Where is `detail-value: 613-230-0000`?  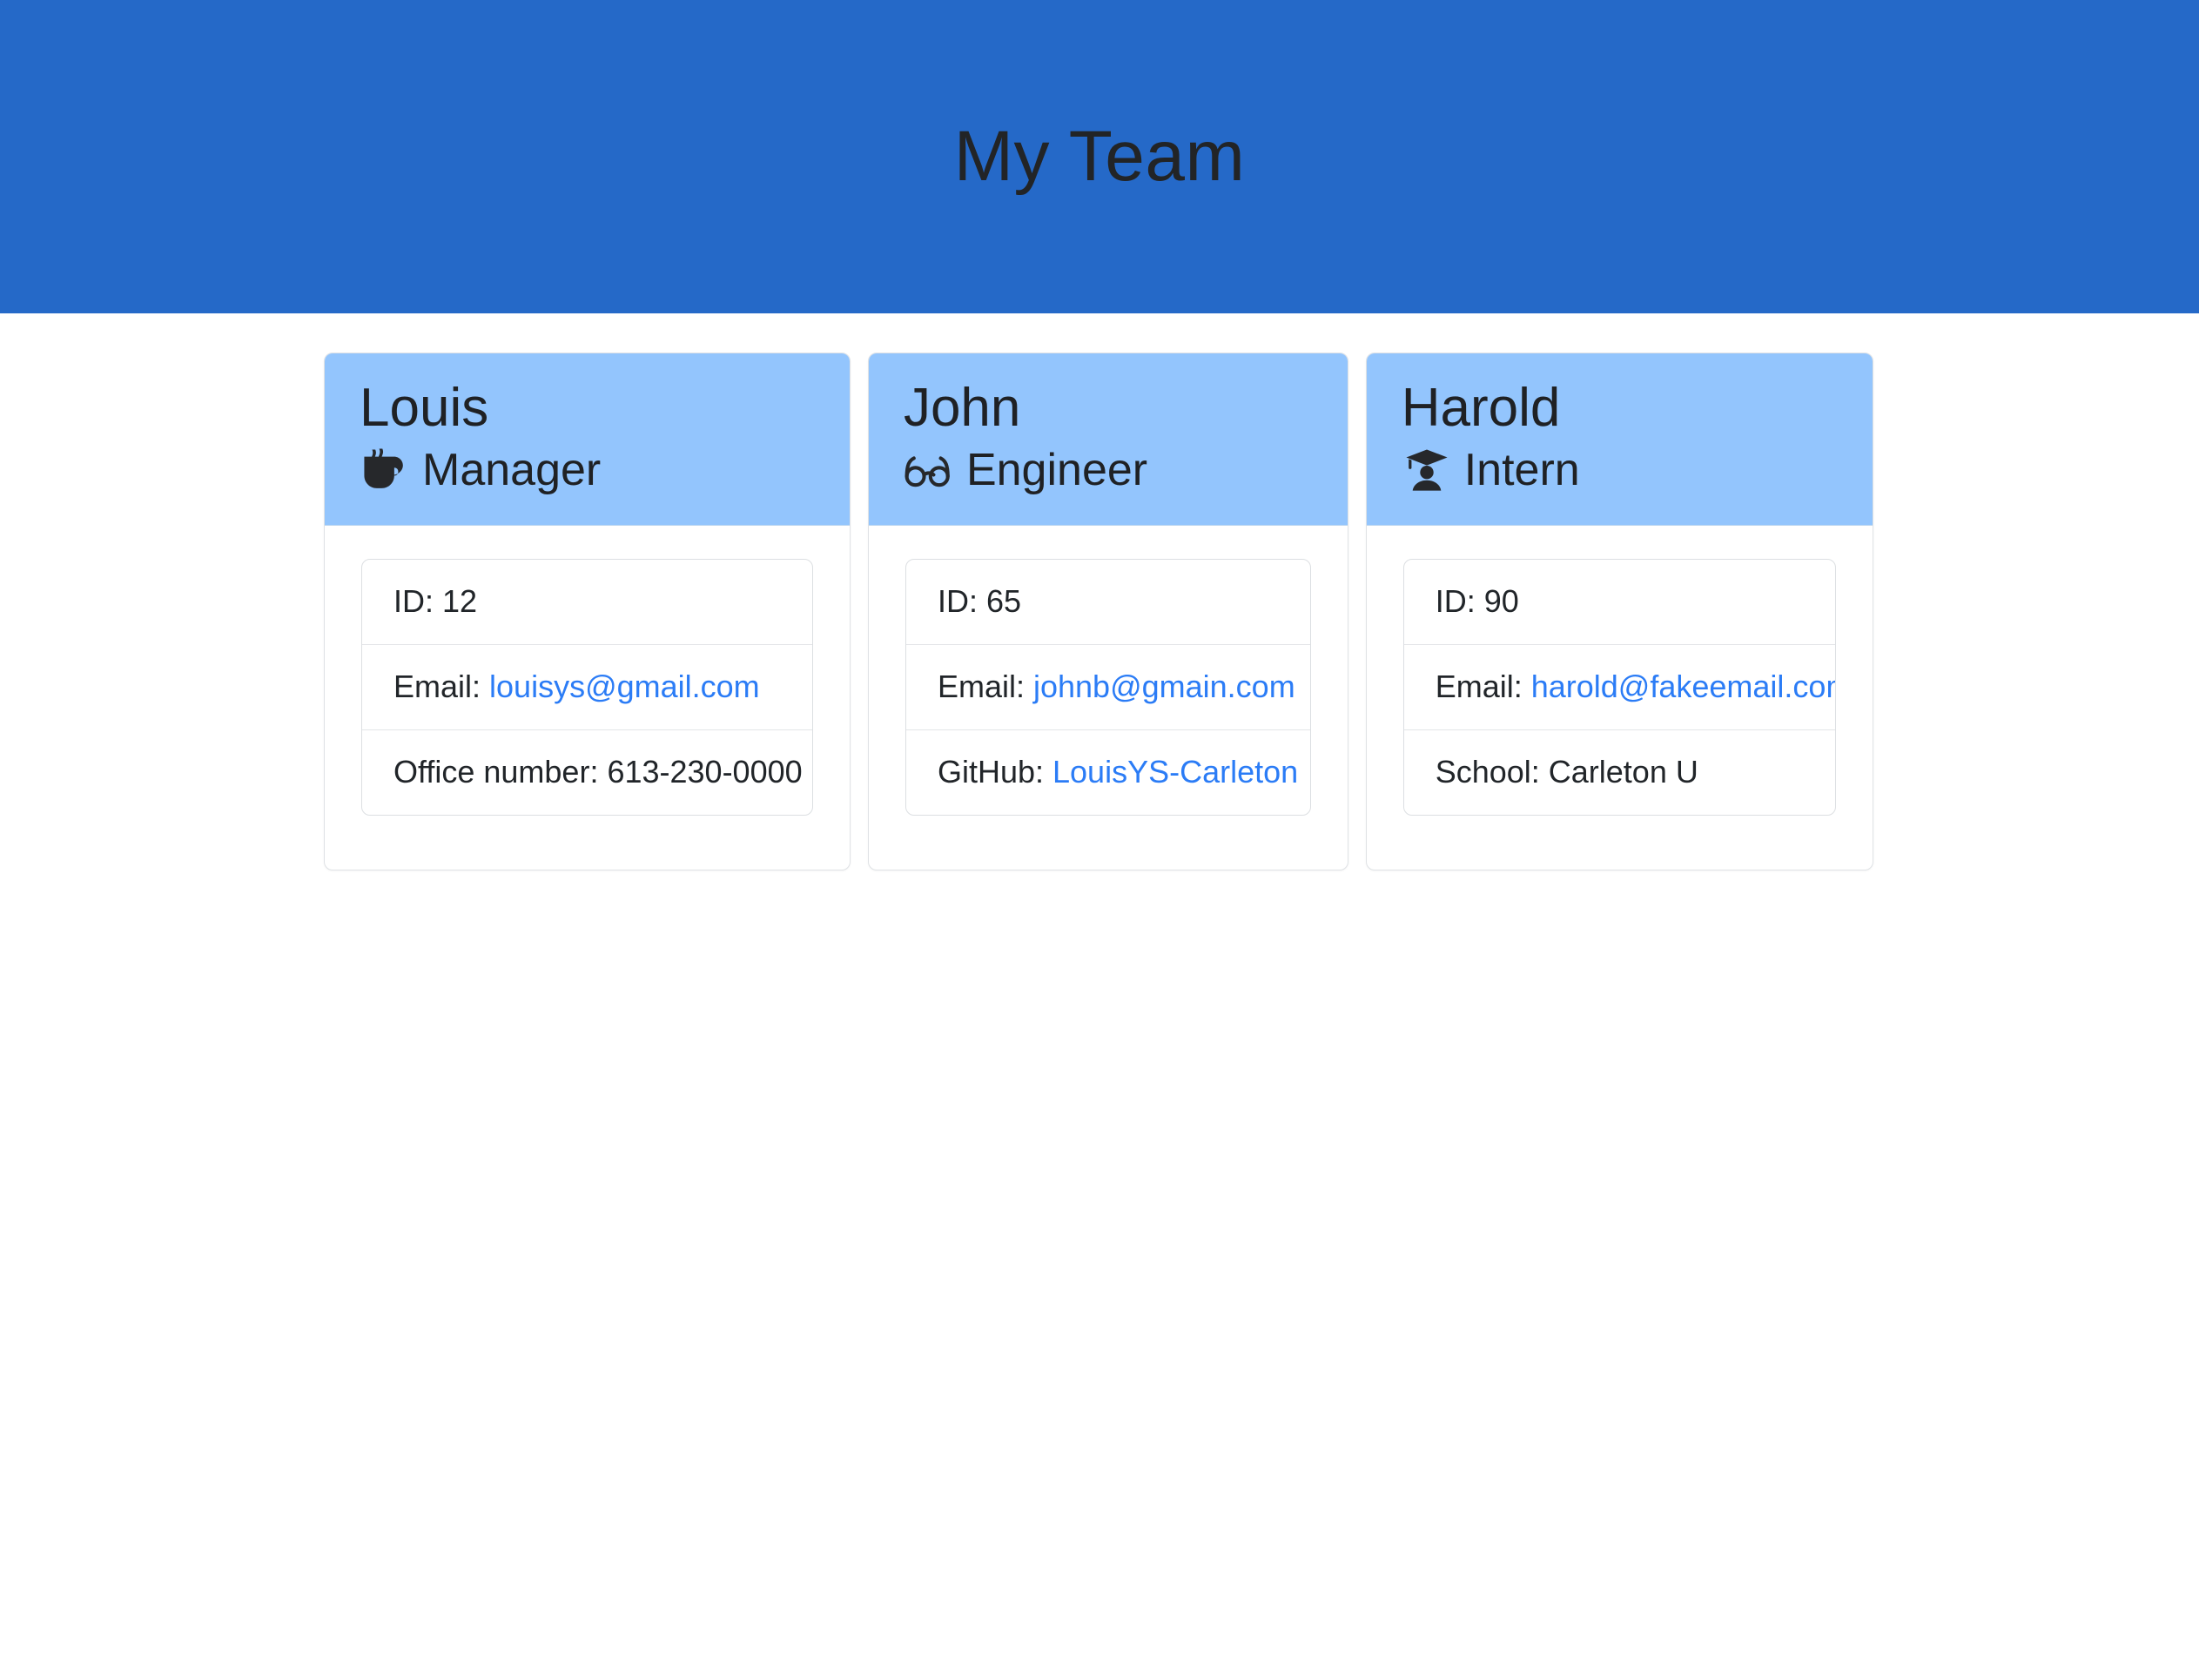 detail-value: 613-230-0000 is located at coordinates (705, 772).